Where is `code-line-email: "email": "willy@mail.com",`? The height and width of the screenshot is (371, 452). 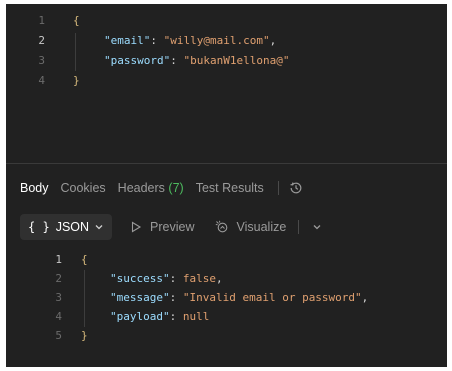
code-line-email: "email": "willy@mail.com", is located at coordinates (190, 40).